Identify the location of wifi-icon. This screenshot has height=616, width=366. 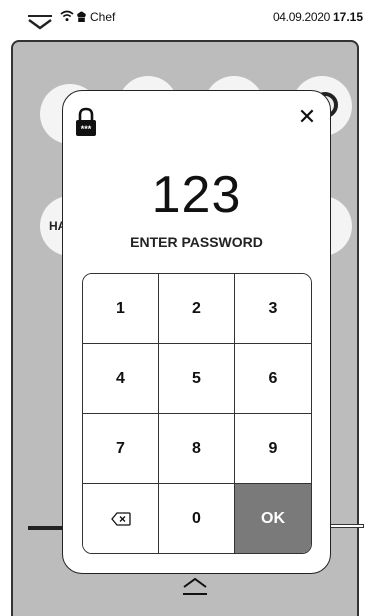
(67, 16).